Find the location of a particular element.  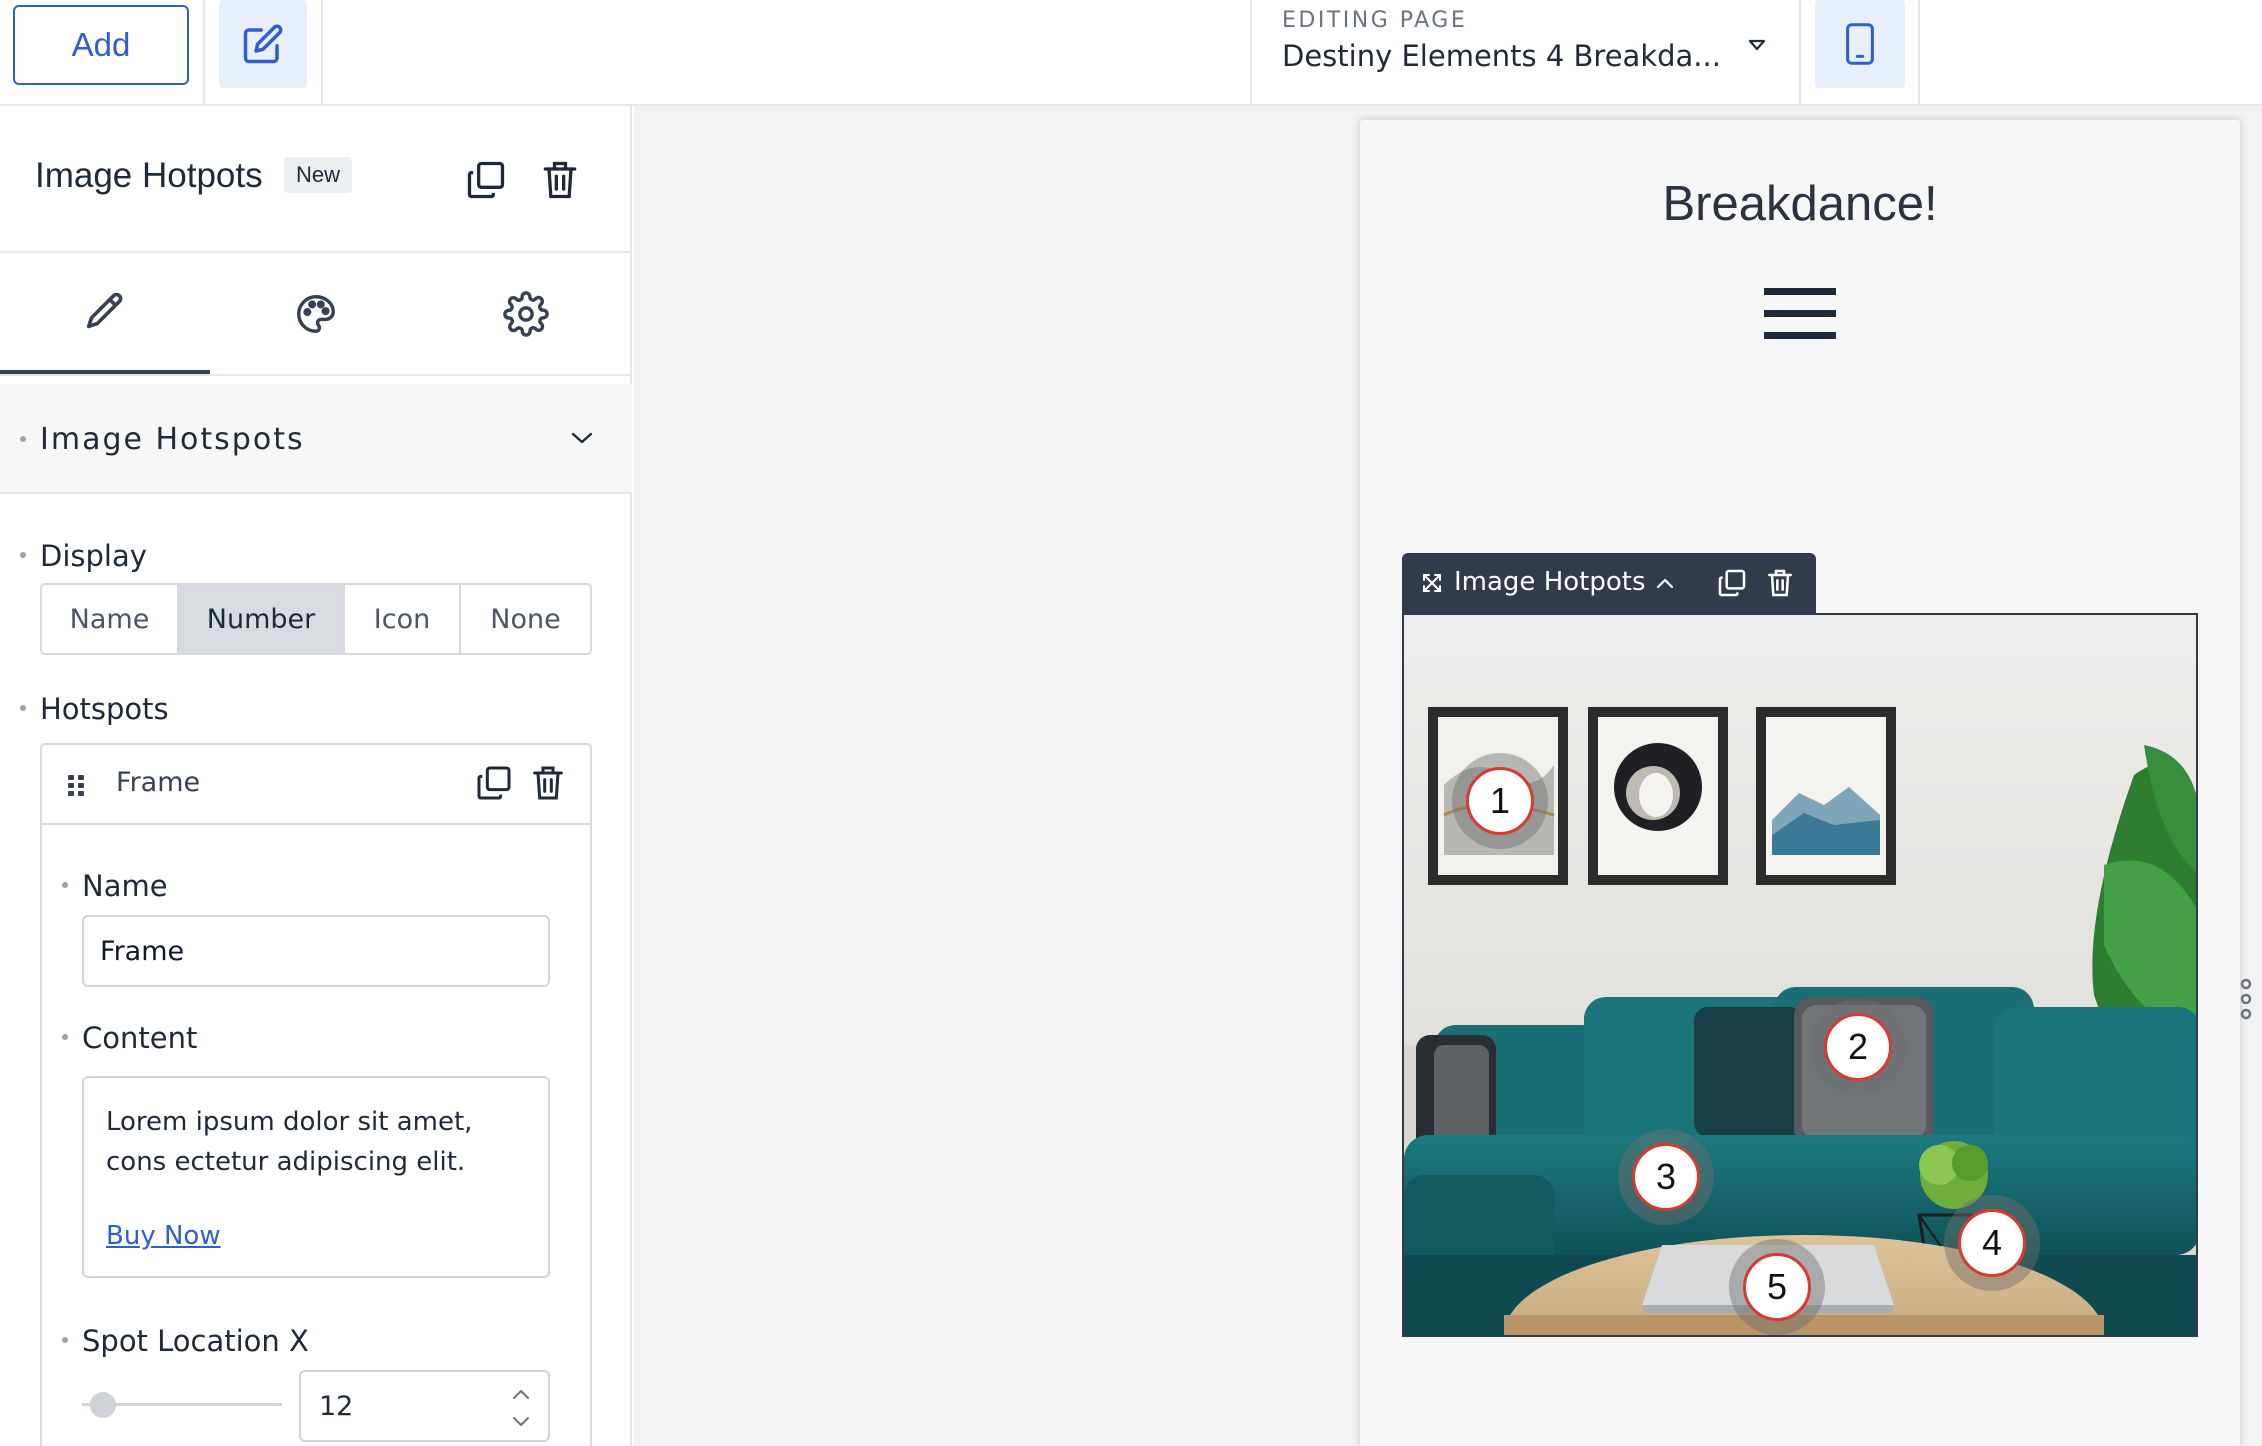

spot-x-number-input: 12 is located at coordinates (424, 1406).